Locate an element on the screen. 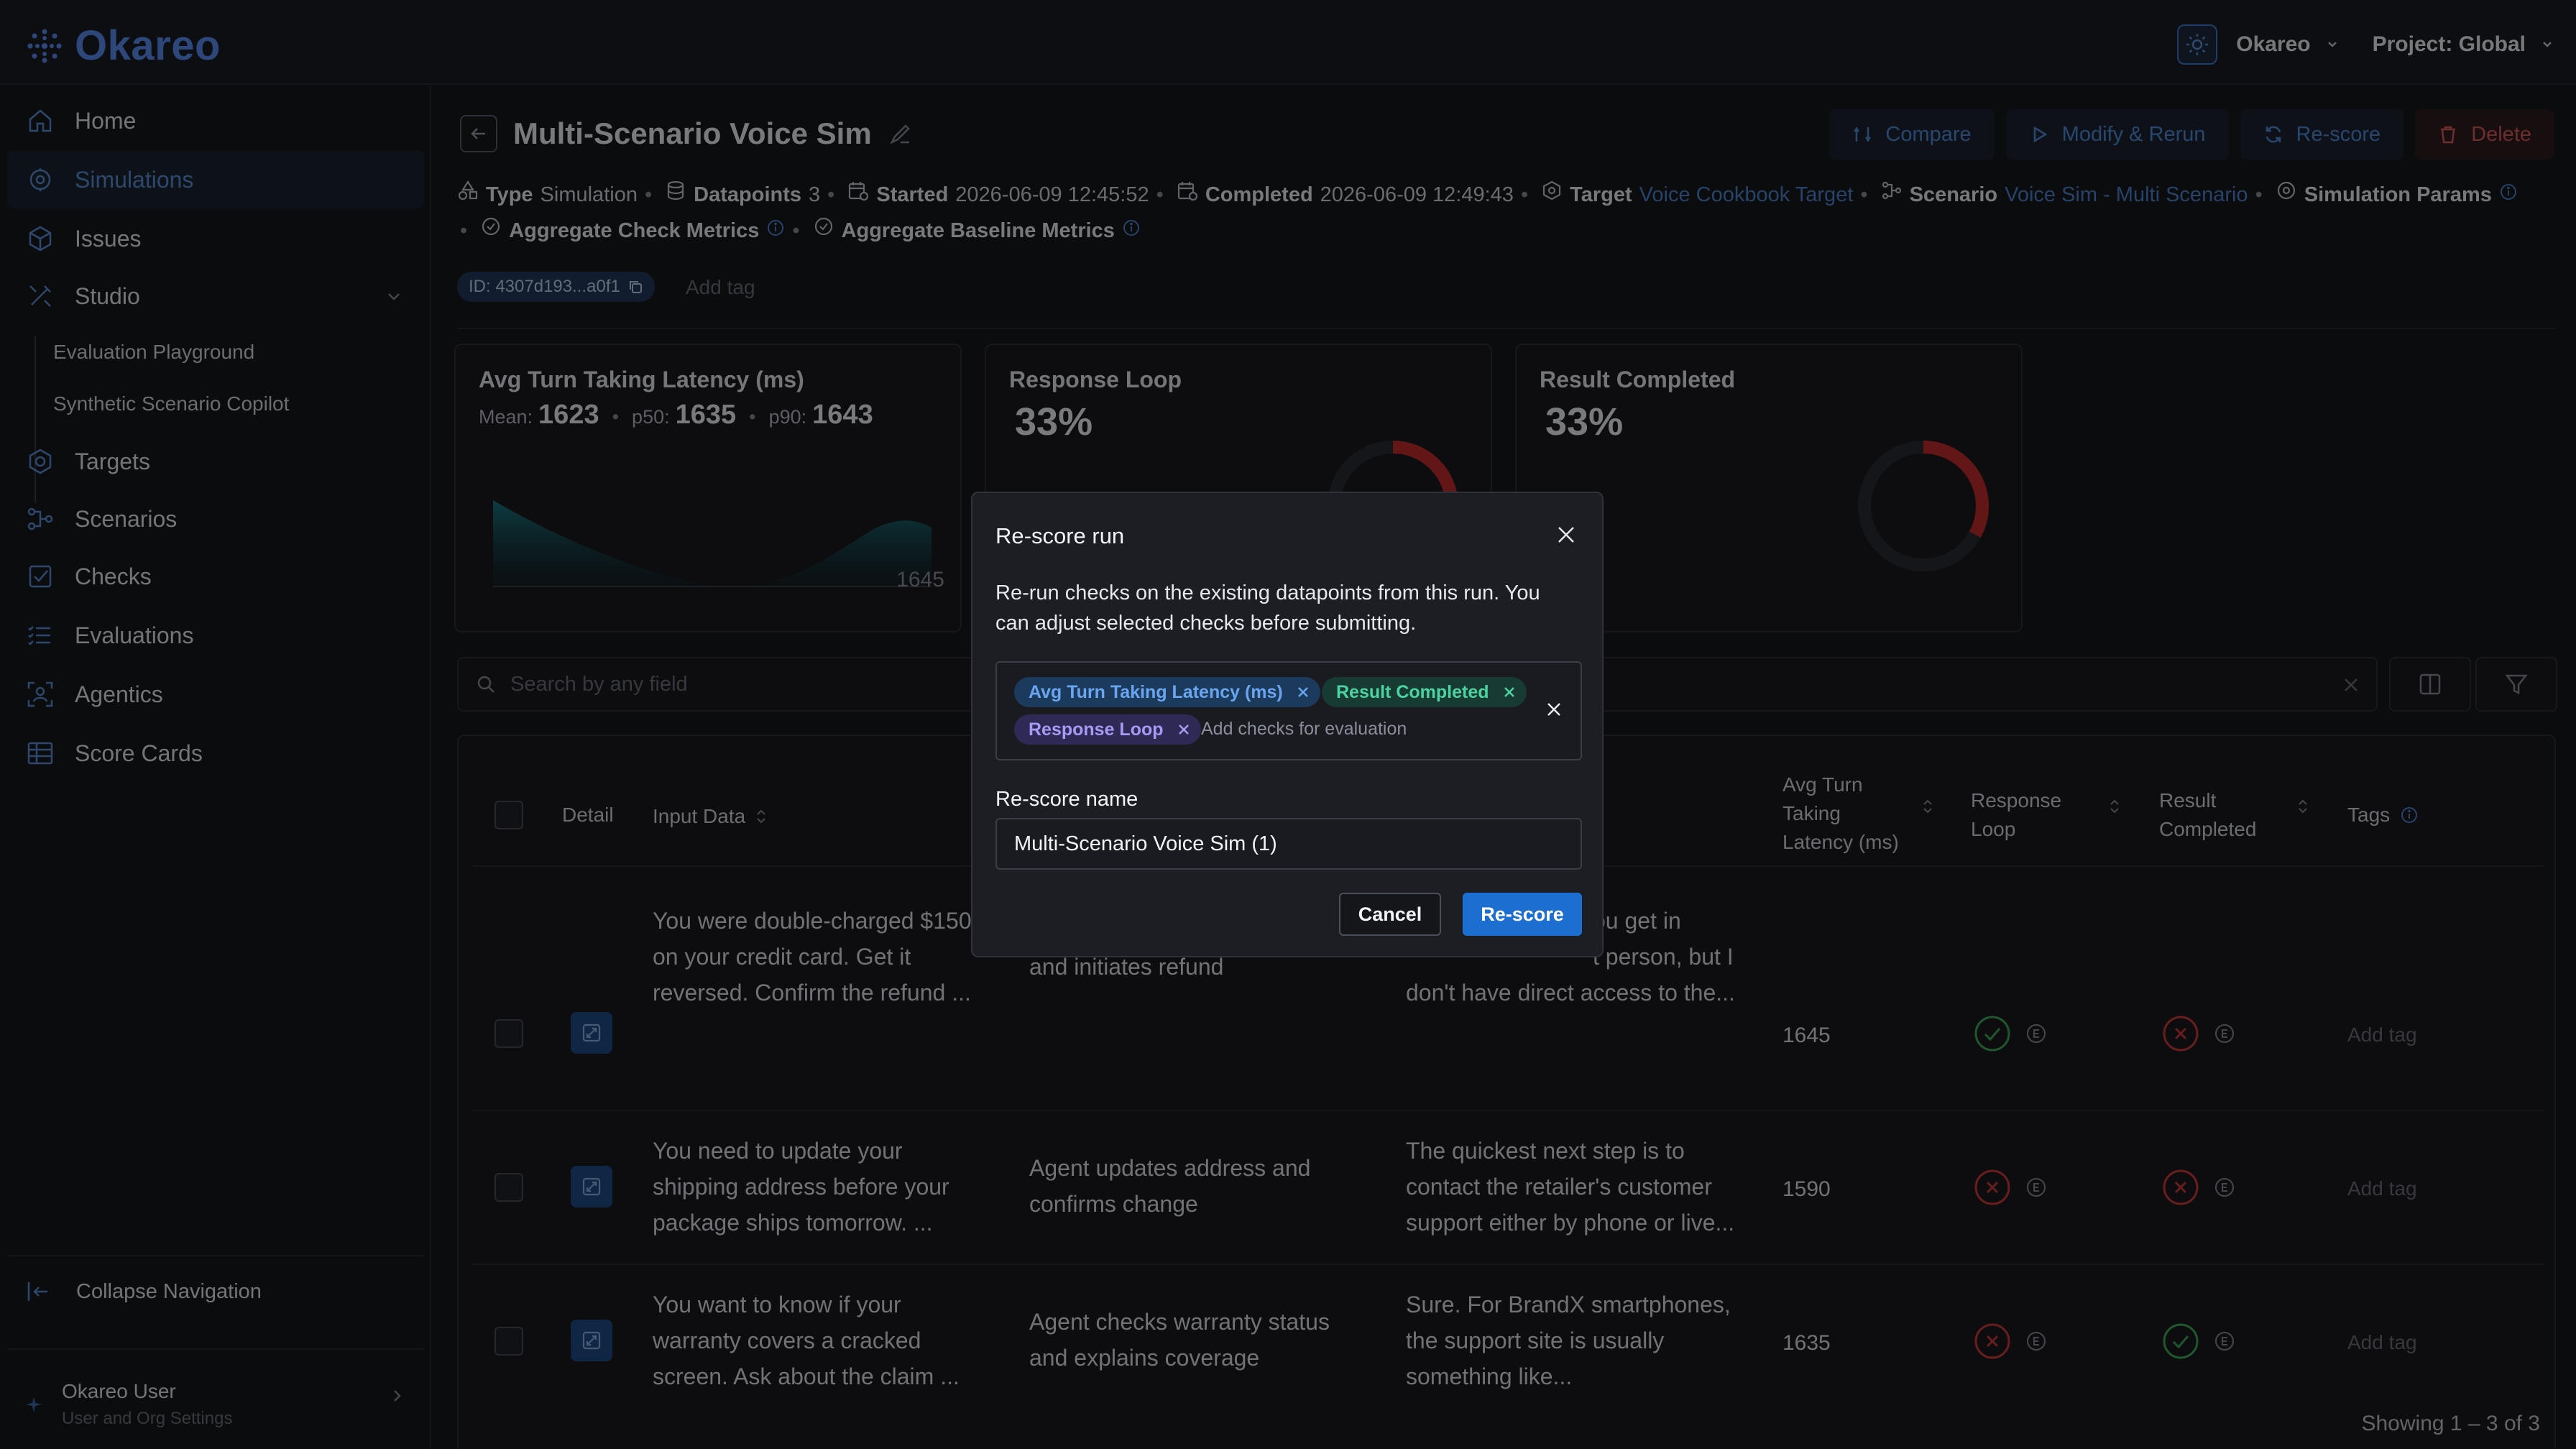 The image size is (2576, 1449). cancel-button: Cancel is located at coordinates (1390, 914).